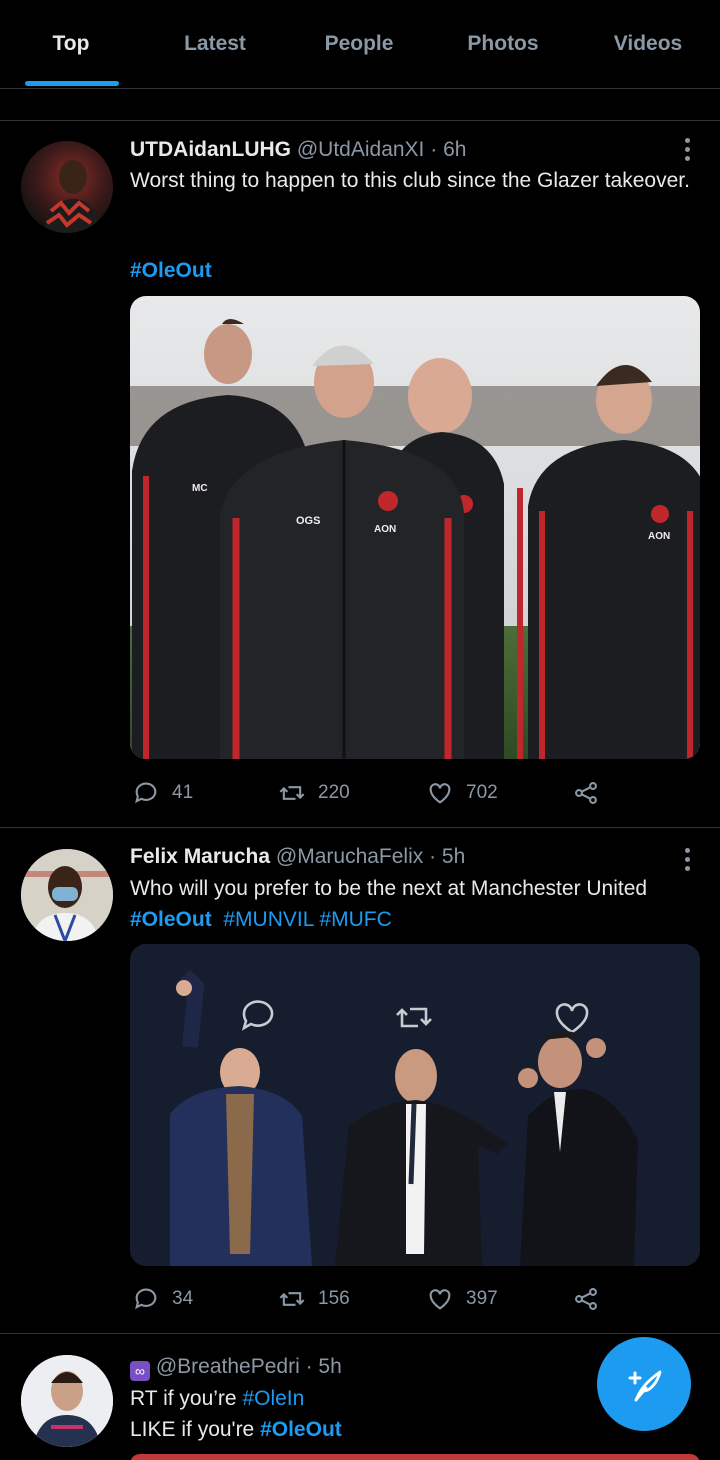  What do you see at coordinates (273, 1398) in the screenshot?
I see `hashtag-link: #OleIn` at bounding box center [273, 1398].